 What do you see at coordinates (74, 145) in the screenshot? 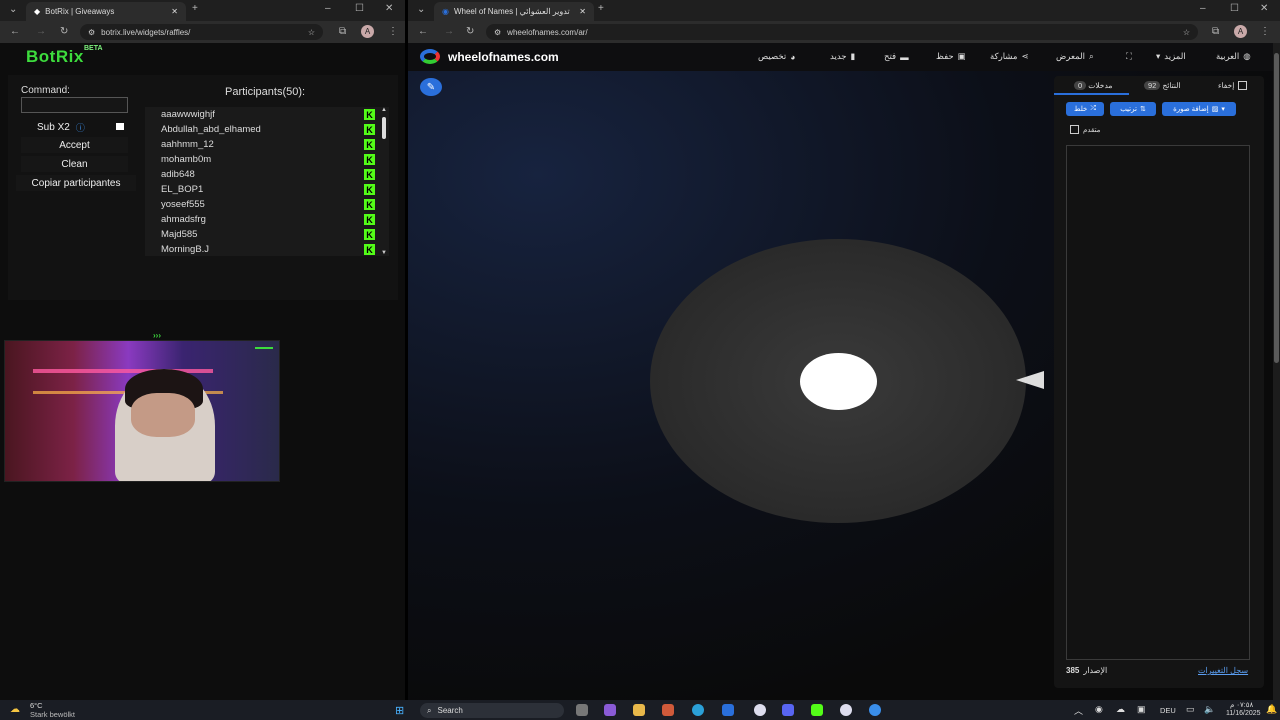
I see `accept-button: Accept` at bounding box center [74, 145].